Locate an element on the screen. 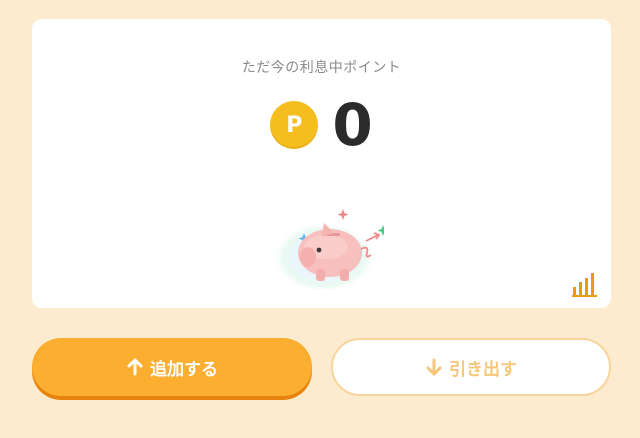 This screenshot has height=438, width=640. withdraw-button: 引き出す is located at coordinates (471, 367).